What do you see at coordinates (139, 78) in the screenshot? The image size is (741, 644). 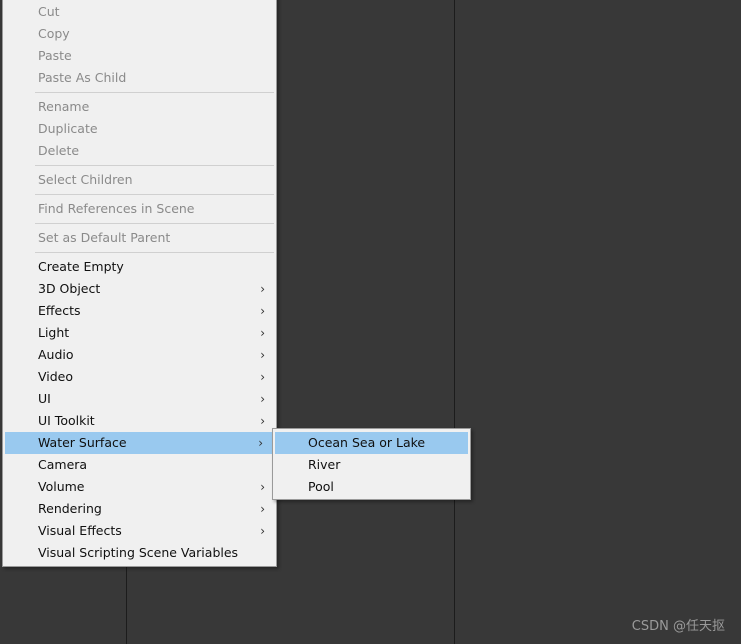 I see `menu-item-paste-as-child: Paste As Child` at bounding box center [139, 78].